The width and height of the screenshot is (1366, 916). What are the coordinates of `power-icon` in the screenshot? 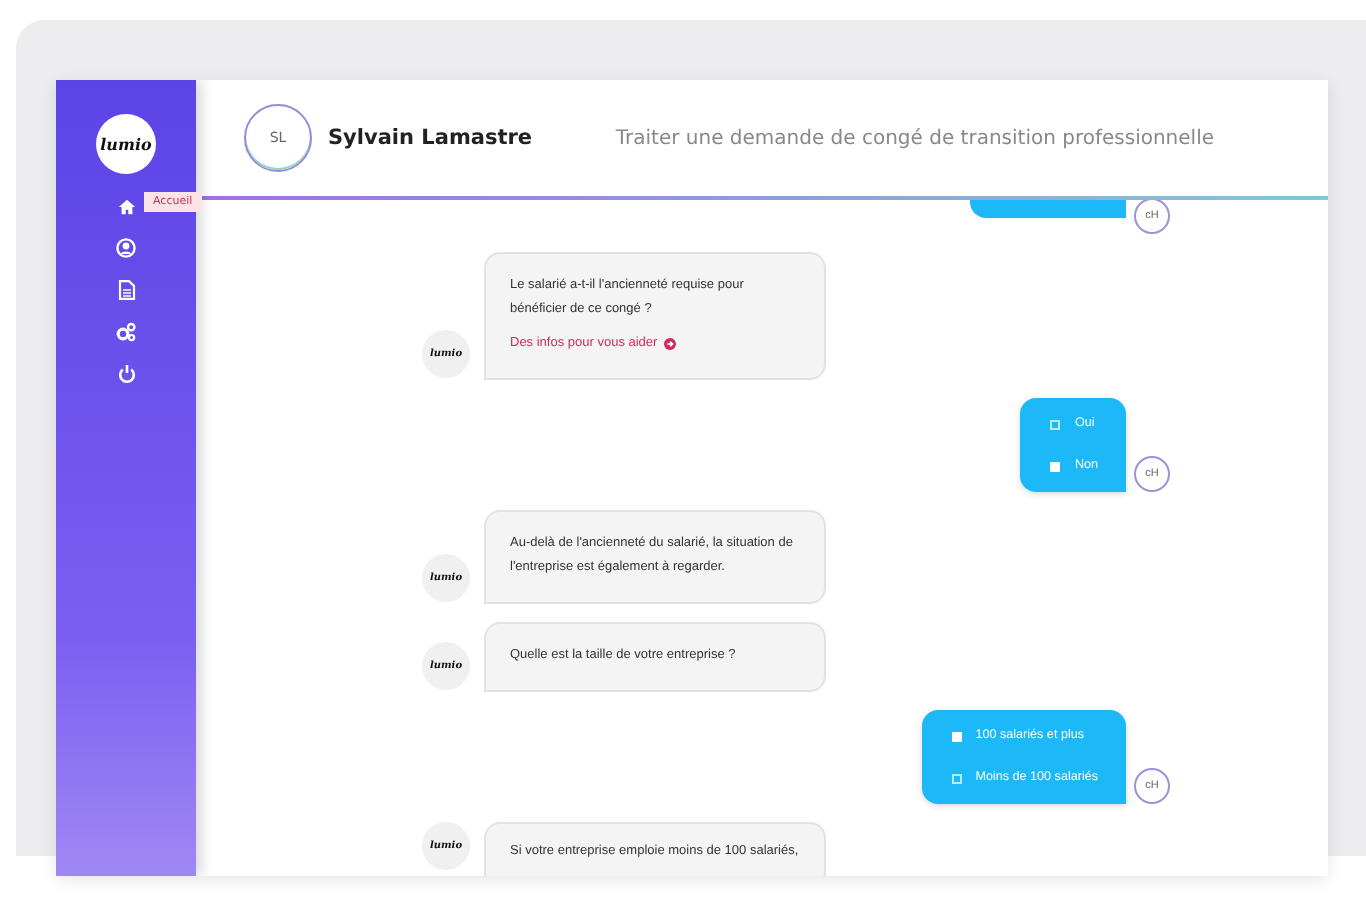 It's located at (126, 374).